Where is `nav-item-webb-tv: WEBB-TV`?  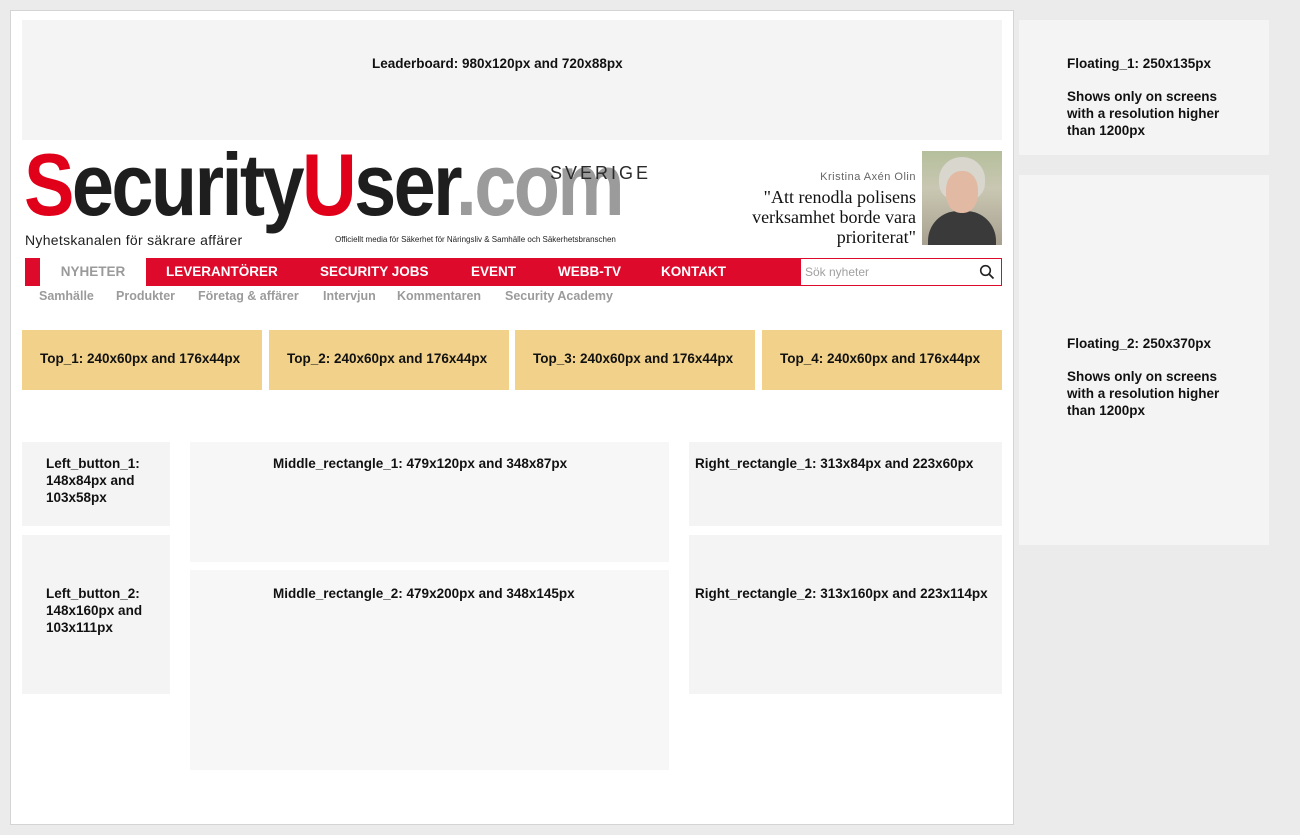 nav-item-webb-tv: WEBB-TV is located at coordinates (589, 272).